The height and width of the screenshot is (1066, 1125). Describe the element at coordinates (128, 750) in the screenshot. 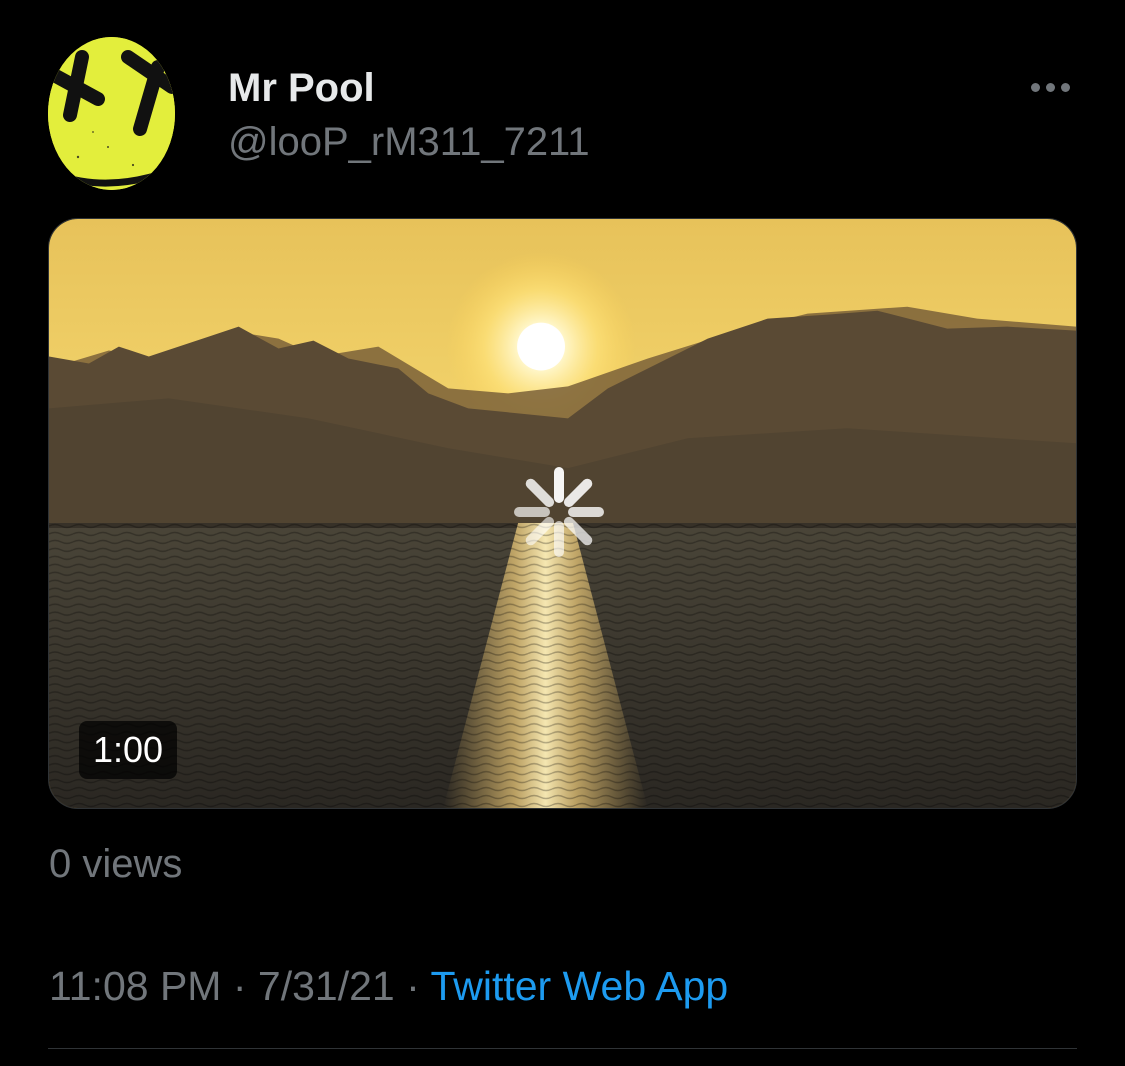

I see `video-duration-badge: 1:00` at that location.